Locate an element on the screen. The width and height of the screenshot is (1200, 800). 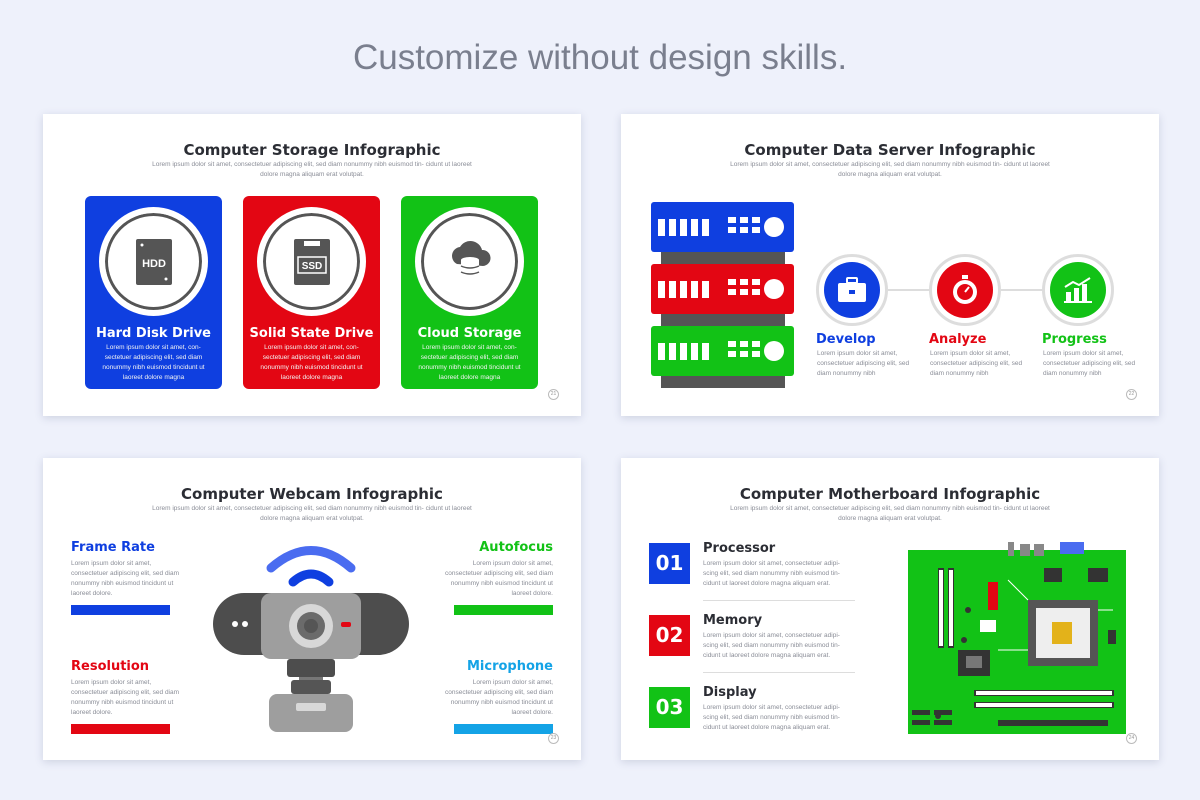
page-number: 24 is located at coordinates (1131, 738).